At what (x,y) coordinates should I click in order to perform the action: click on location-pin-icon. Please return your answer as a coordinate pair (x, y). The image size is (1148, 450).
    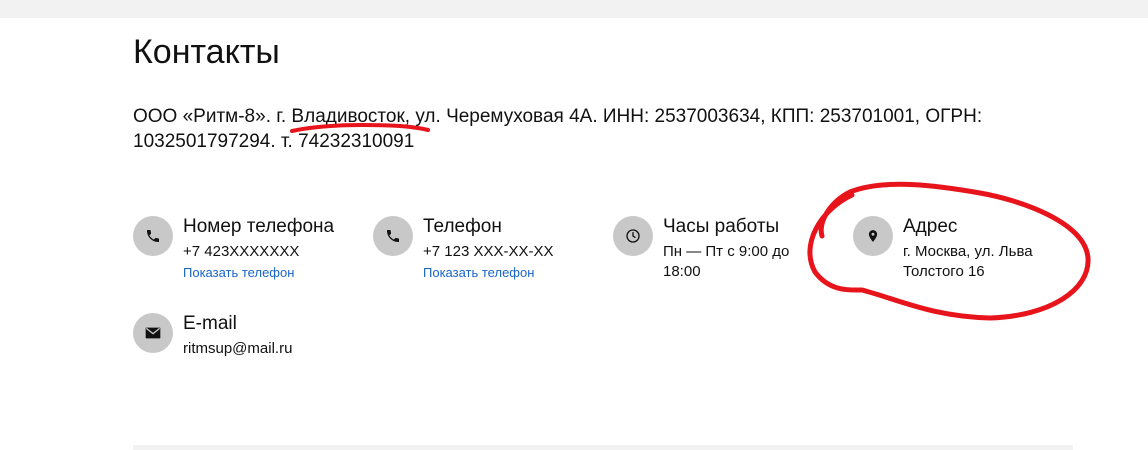
    Looking at the image, I should click on (873, 236).